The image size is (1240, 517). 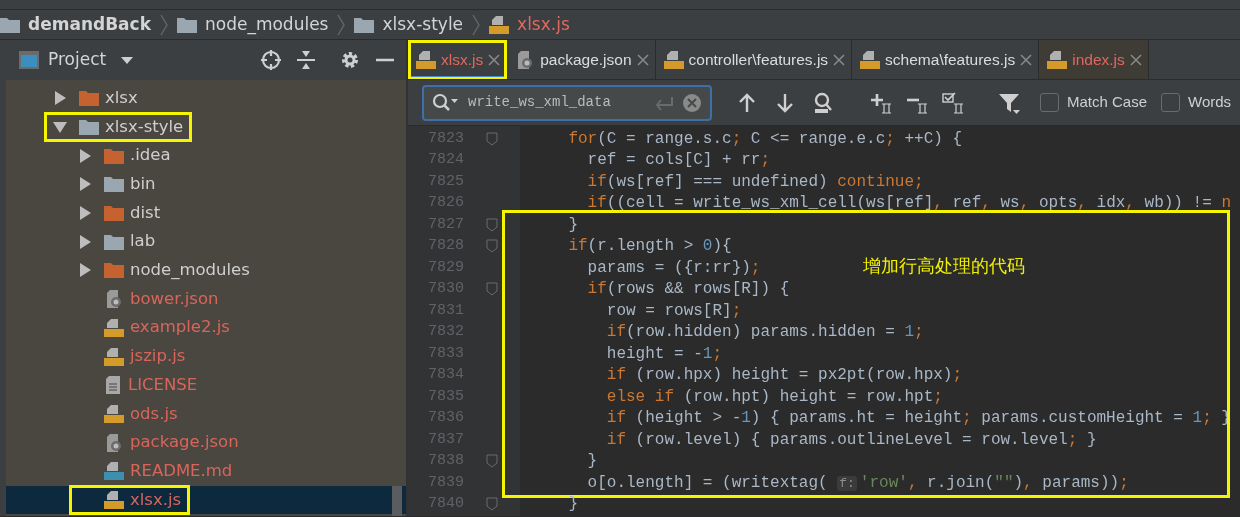 I want to click on enter-icon, so click(x=664, y=102).